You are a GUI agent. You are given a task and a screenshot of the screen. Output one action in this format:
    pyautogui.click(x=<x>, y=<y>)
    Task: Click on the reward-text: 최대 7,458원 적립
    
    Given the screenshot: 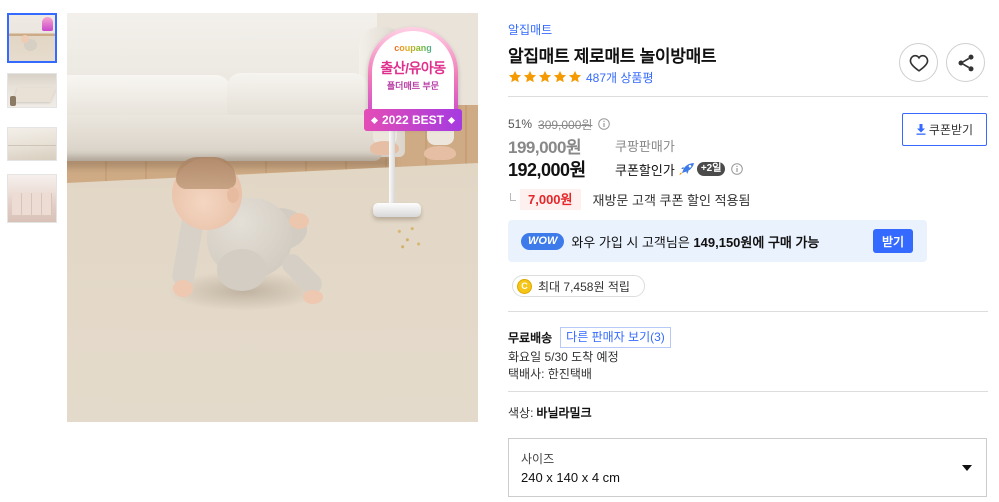 What is the action you would take?
    pyautogui.click(x=584, y=286)
    